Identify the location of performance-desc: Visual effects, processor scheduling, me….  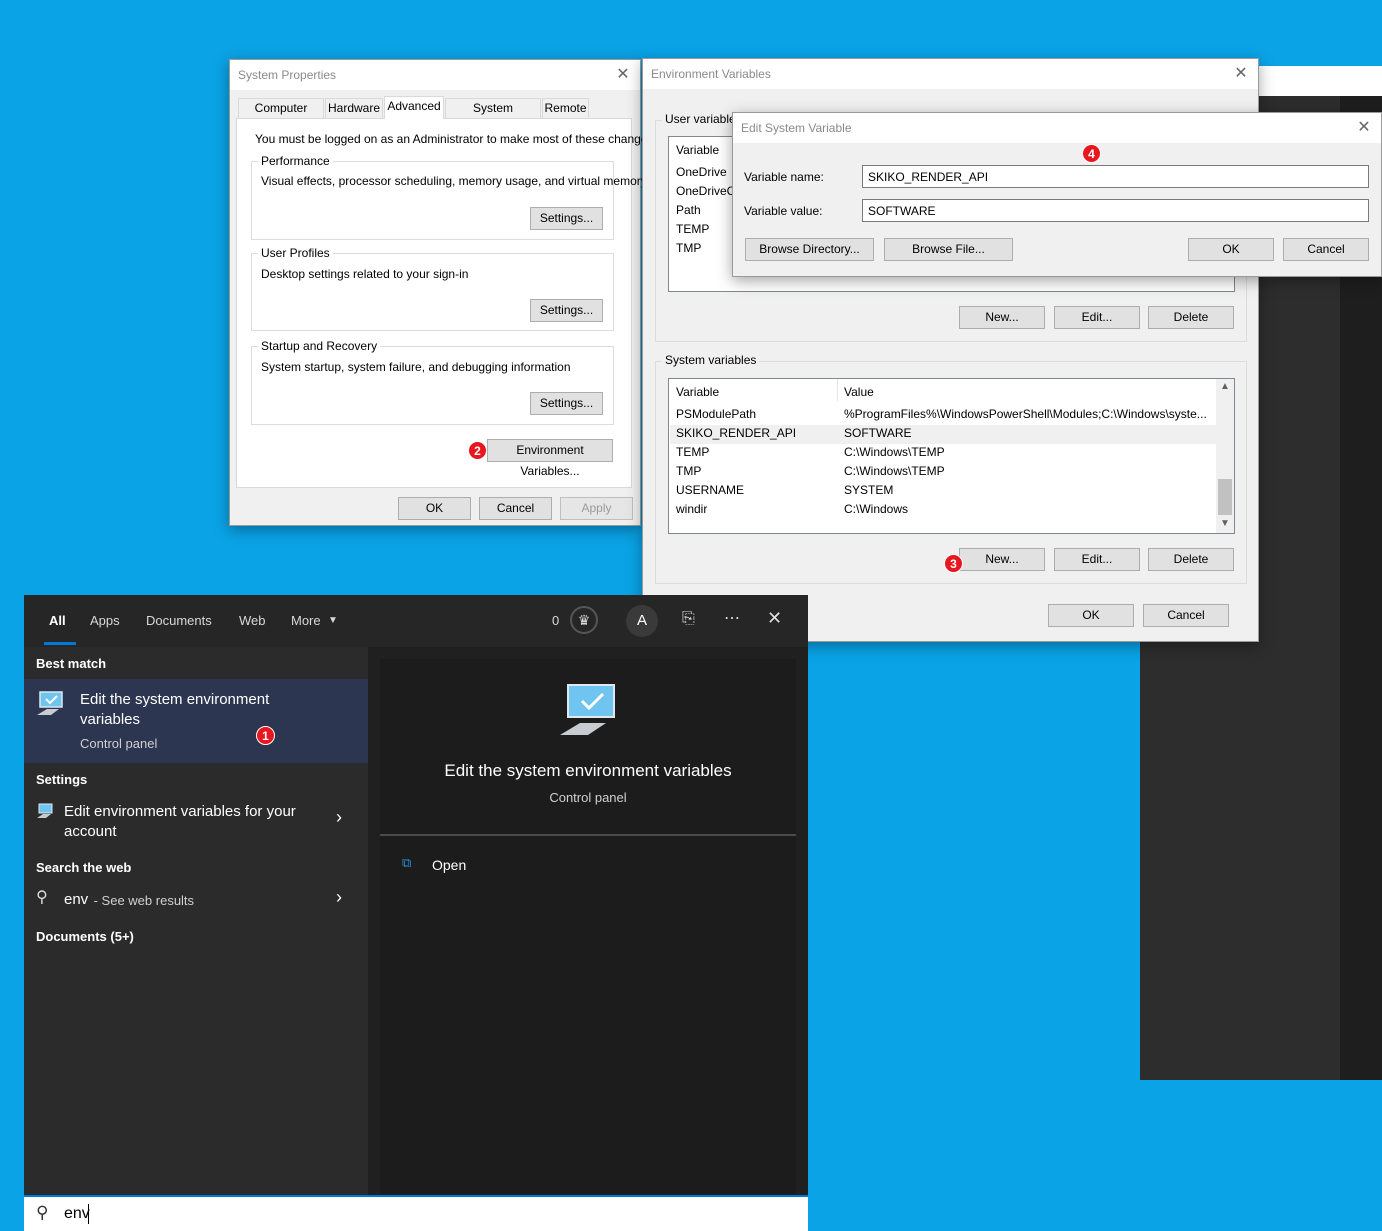
(454, 181).